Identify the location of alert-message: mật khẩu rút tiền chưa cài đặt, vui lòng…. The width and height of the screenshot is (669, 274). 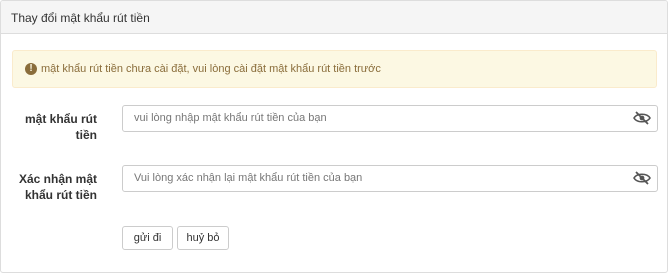
(211, 69).